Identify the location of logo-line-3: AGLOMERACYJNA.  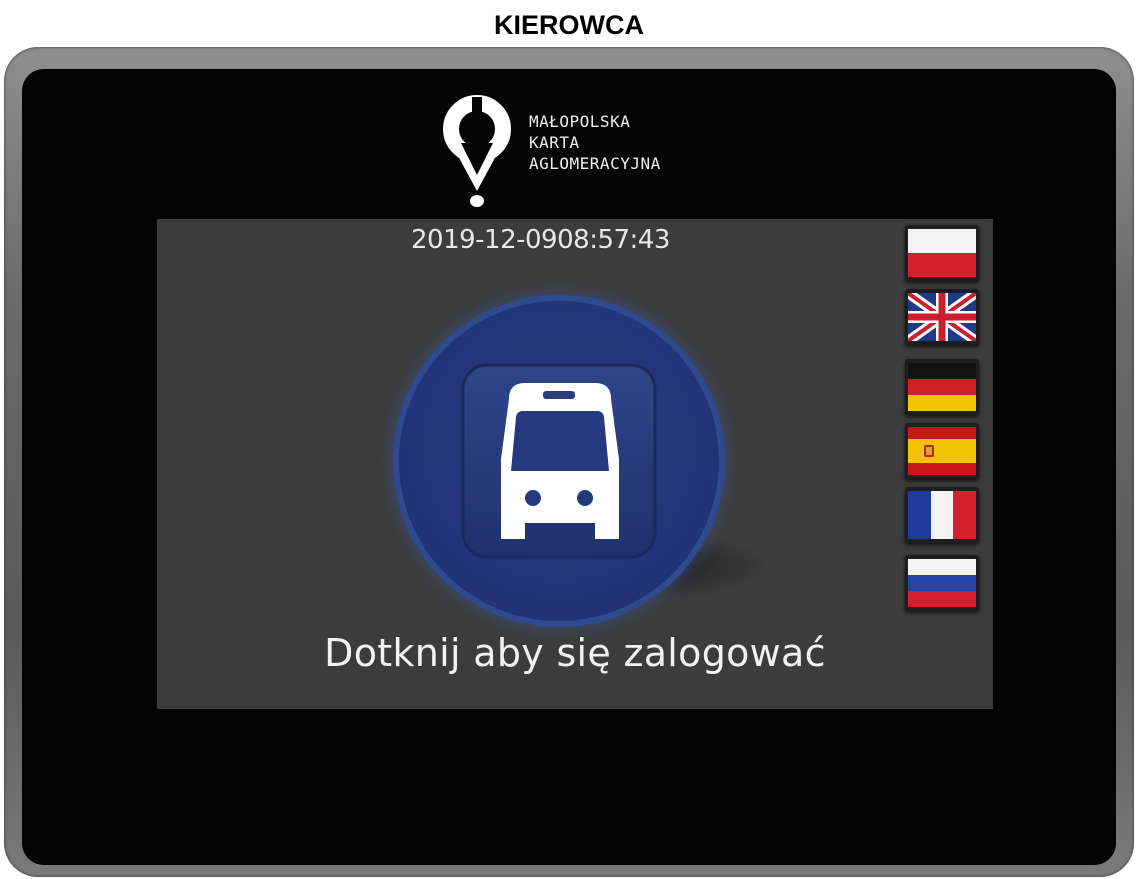
(595, 163).